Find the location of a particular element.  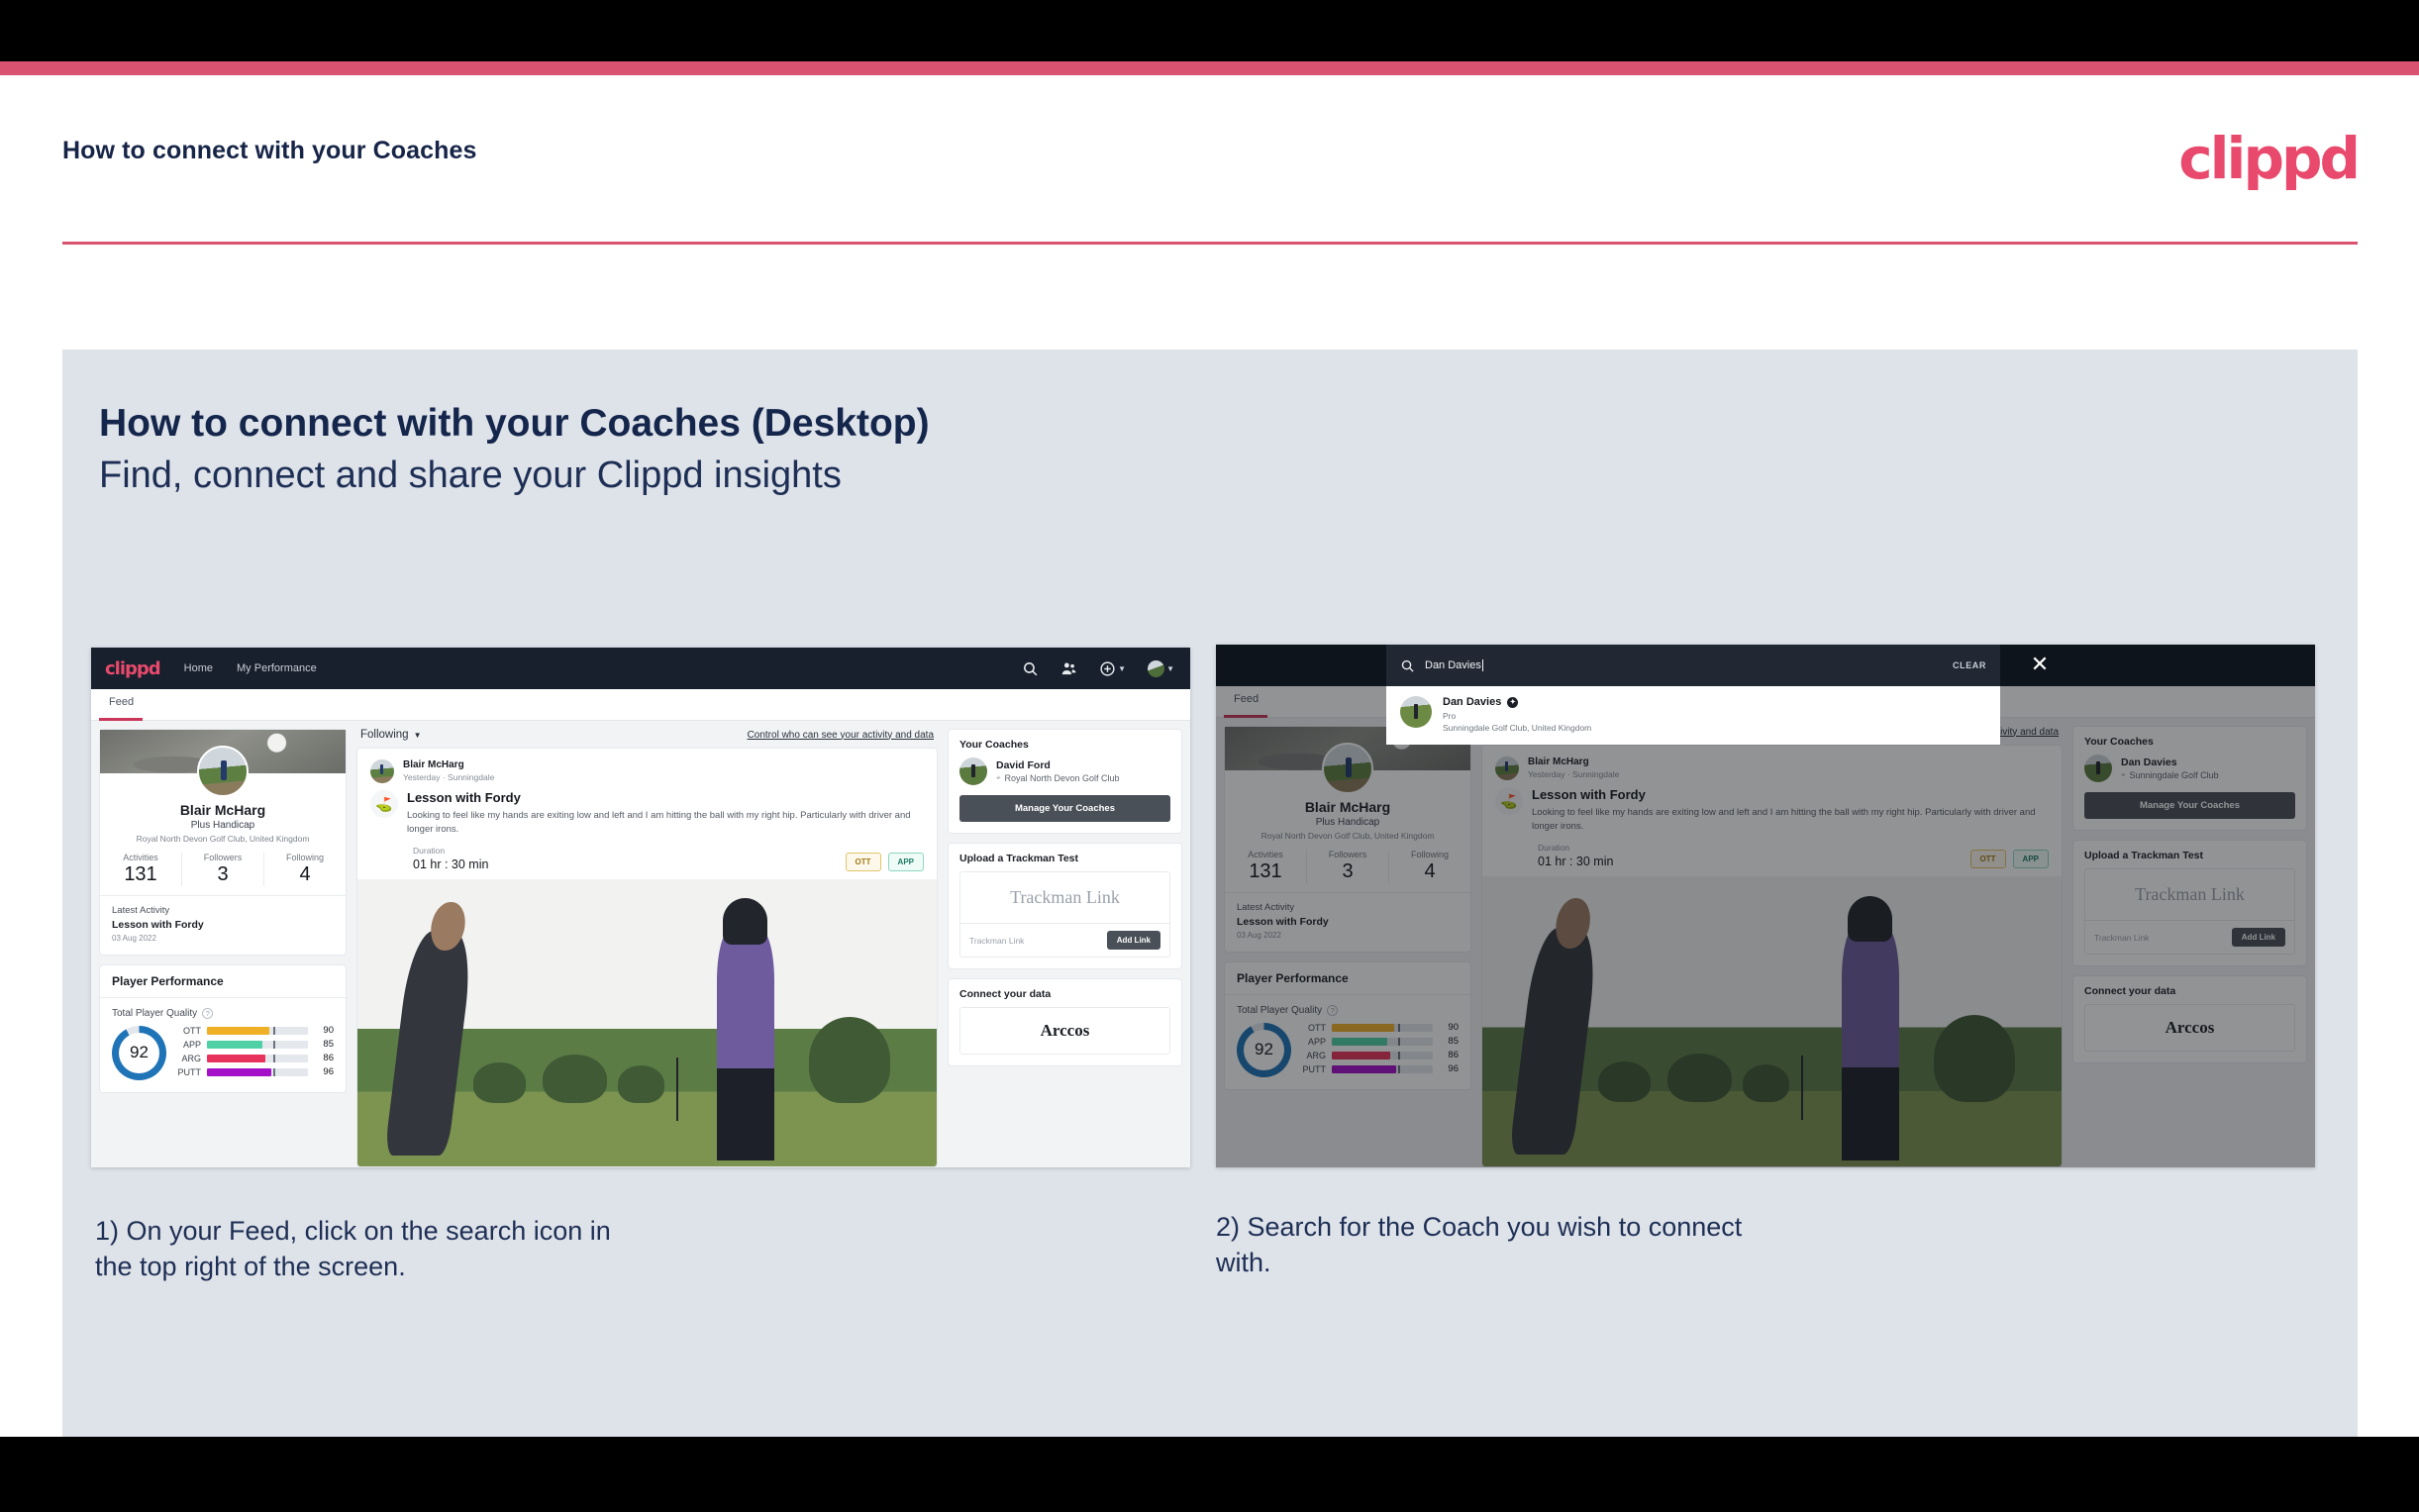

bar-label: ARG is located at coordinates (191, 1058).